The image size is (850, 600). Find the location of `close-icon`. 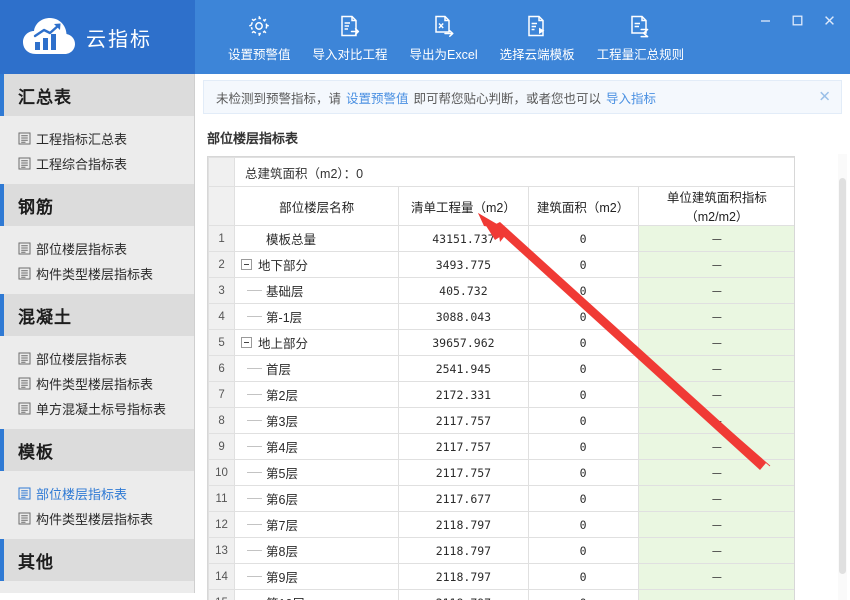

close-icon is located at coordinates (829, 20).